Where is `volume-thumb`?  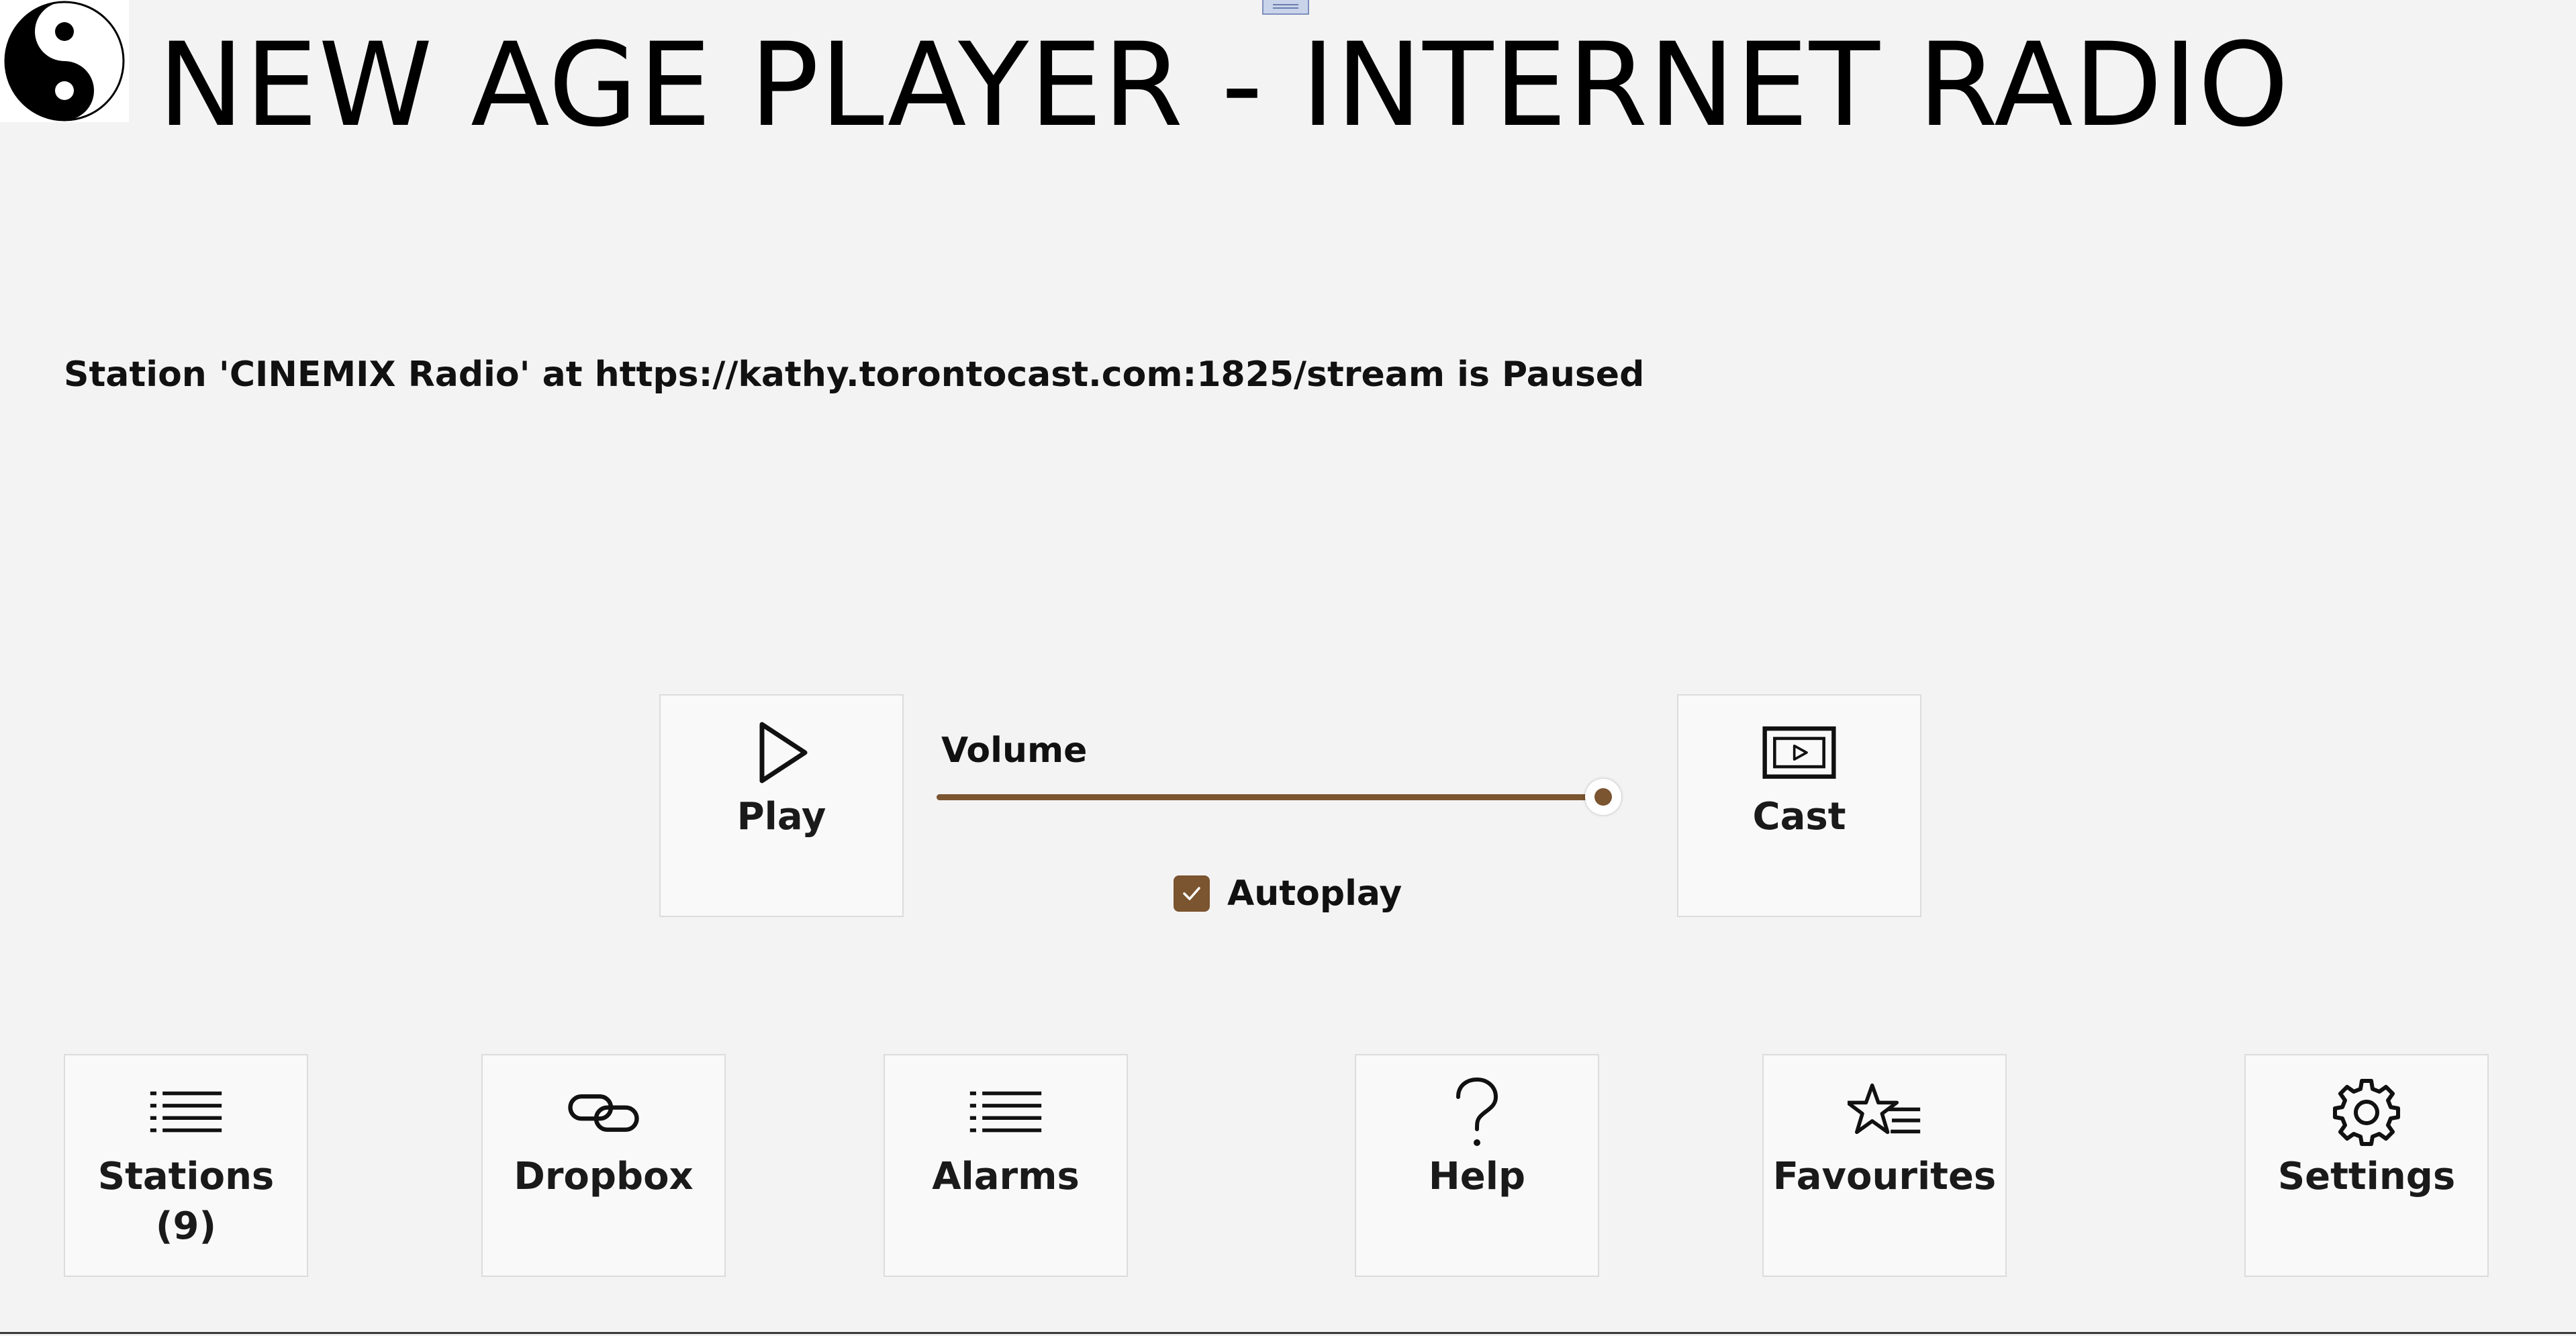 volume-thumb is located at coordinates (1603, 797).